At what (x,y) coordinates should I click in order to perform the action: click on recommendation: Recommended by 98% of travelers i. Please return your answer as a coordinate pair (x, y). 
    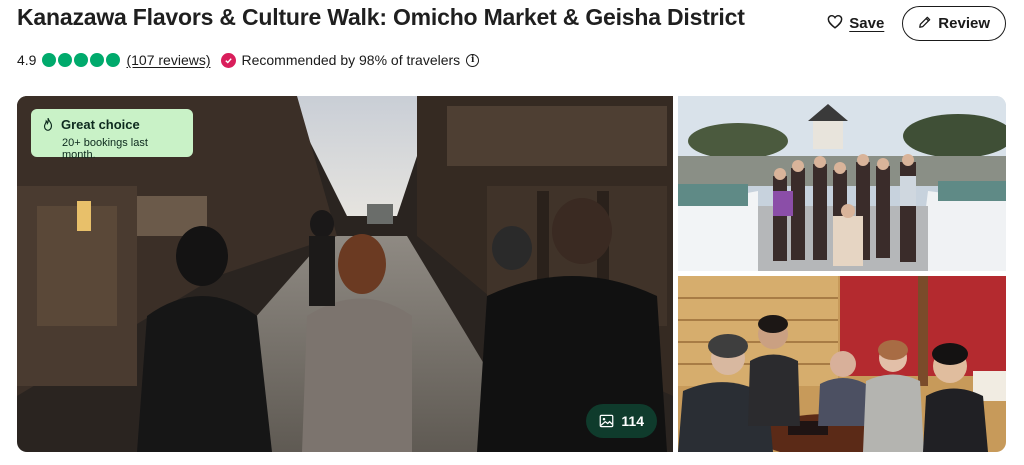
    Looking at the image, I should click on (350, 60).